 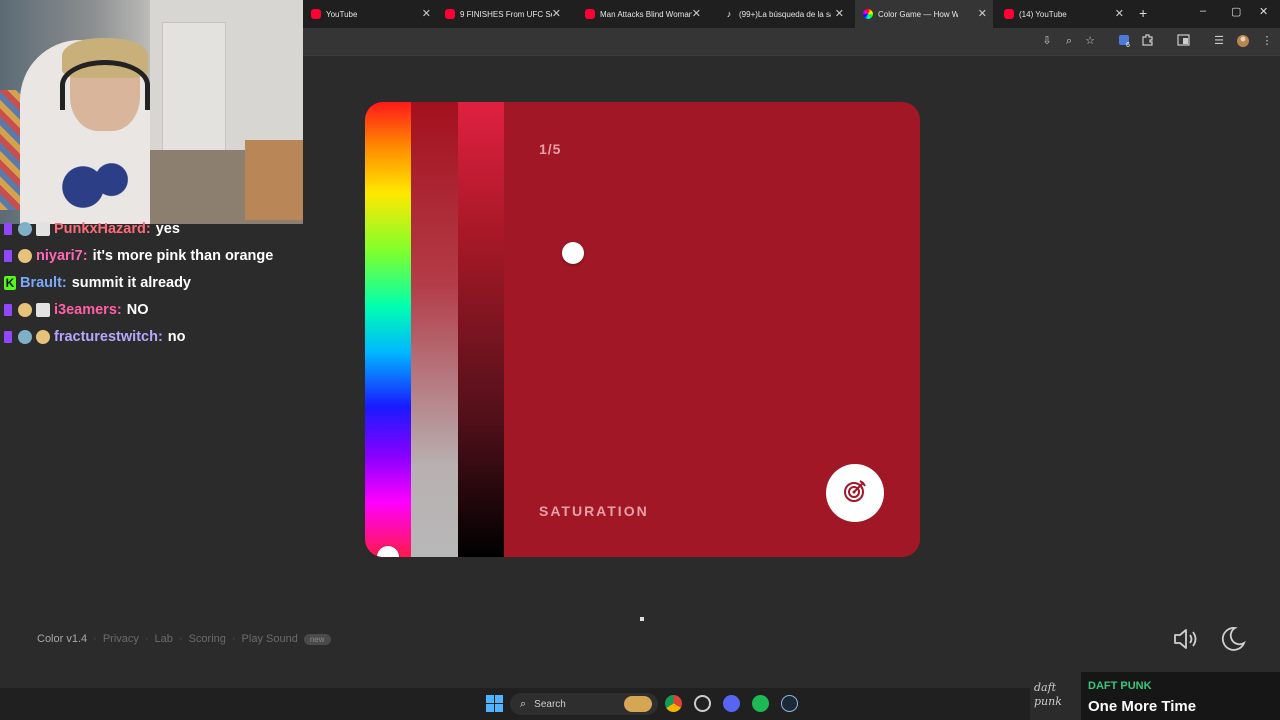 I want to click on saturation-slider, so click(x=451, y=329).